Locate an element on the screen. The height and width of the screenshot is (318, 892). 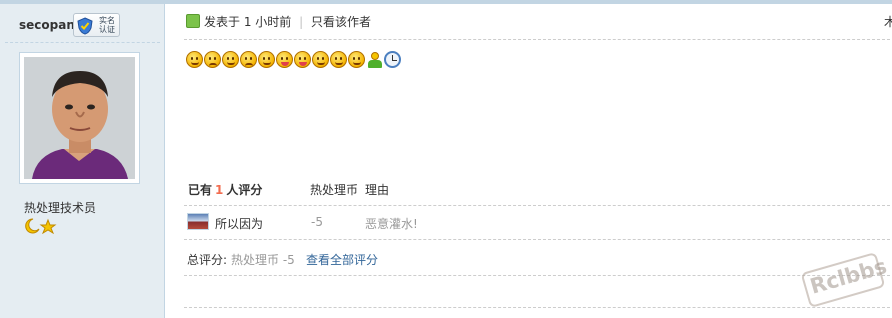
user-rank-title: 热处理技术员 is located at coordinates (60, 208).